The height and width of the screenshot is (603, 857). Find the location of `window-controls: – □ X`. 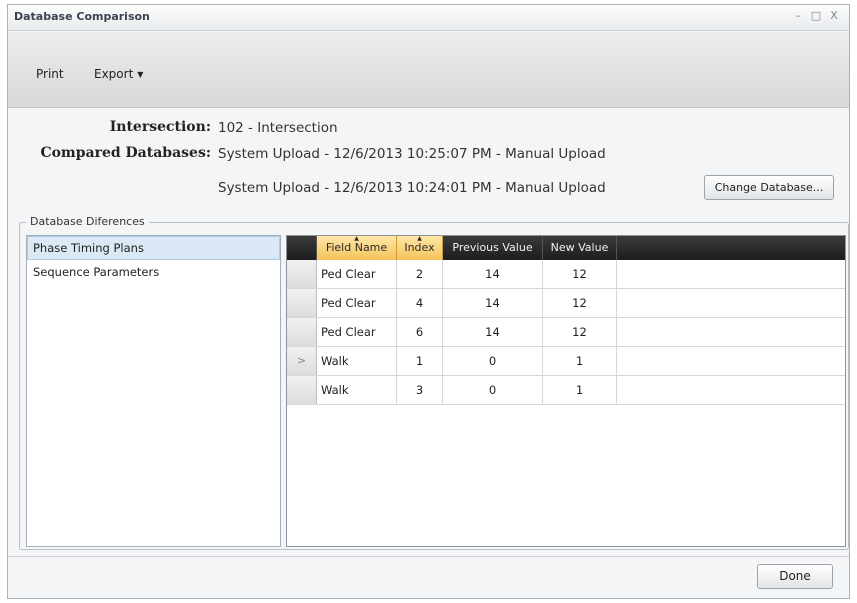

window-controls: – □ X is located at coordinates (816, 16).